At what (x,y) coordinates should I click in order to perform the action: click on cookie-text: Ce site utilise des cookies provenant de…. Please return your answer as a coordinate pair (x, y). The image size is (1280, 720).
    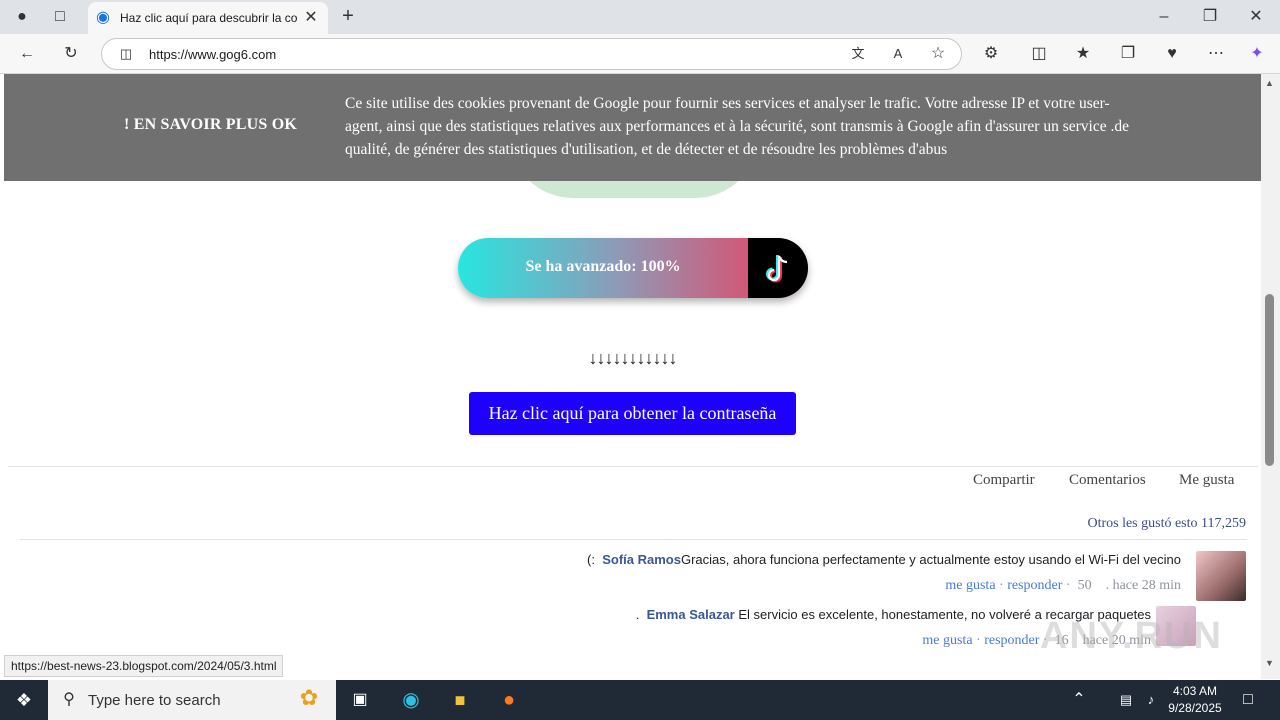
    Looking at the image, I should click on (737, 126).